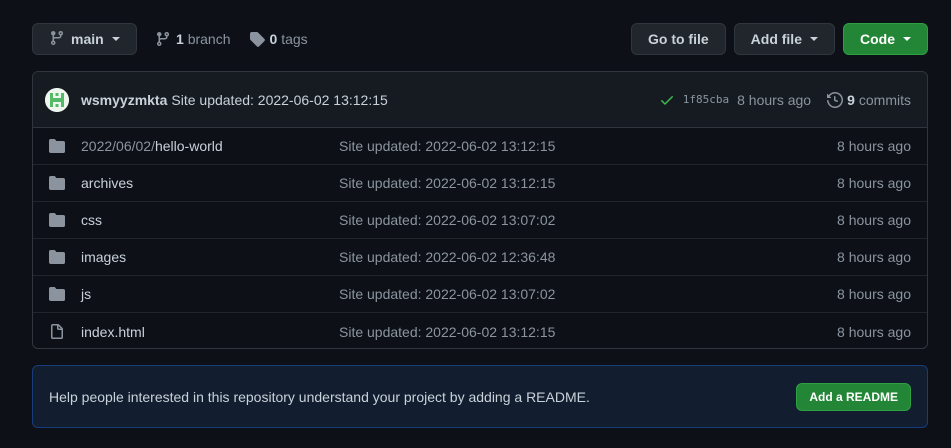 The image size is (951, 448). Describe the element at coordinates (210, 332) in the screenshot. I see `file-name-link: index.html` at that location.